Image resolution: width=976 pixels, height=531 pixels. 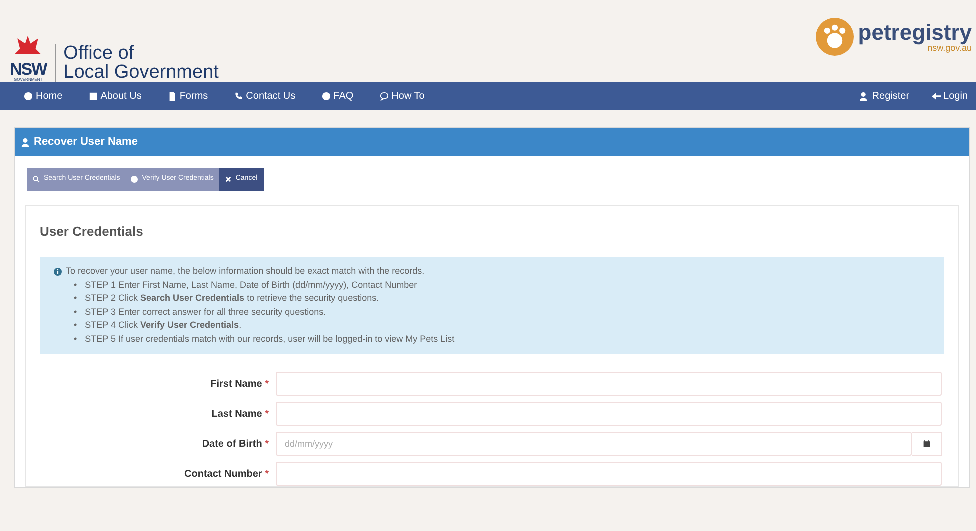 What do you see at coordinates (163, 325) in the screenshot?
I see `step-text: STEP 4 Click Verify User Credentials.` at bounding box center [163, 325].